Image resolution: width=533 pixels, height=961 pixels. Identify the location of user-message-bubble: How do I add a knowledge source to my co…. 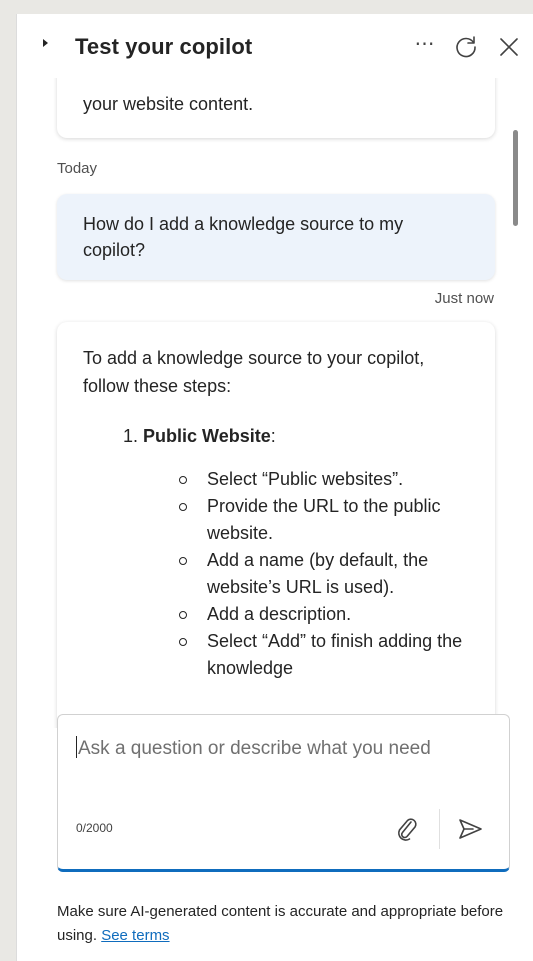
(276, 237).